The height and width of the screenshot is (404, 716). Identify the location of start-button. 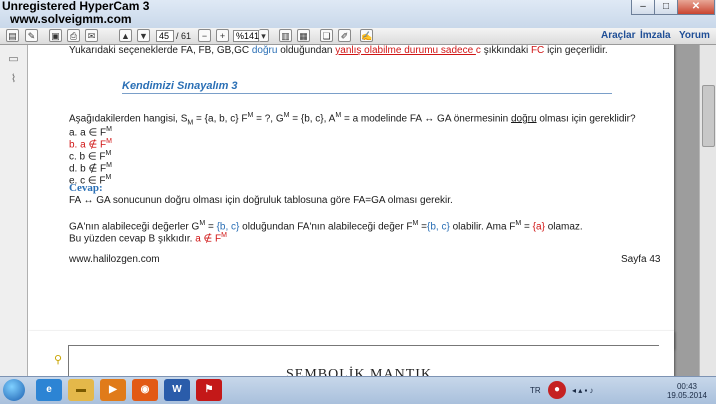
(14, 390).